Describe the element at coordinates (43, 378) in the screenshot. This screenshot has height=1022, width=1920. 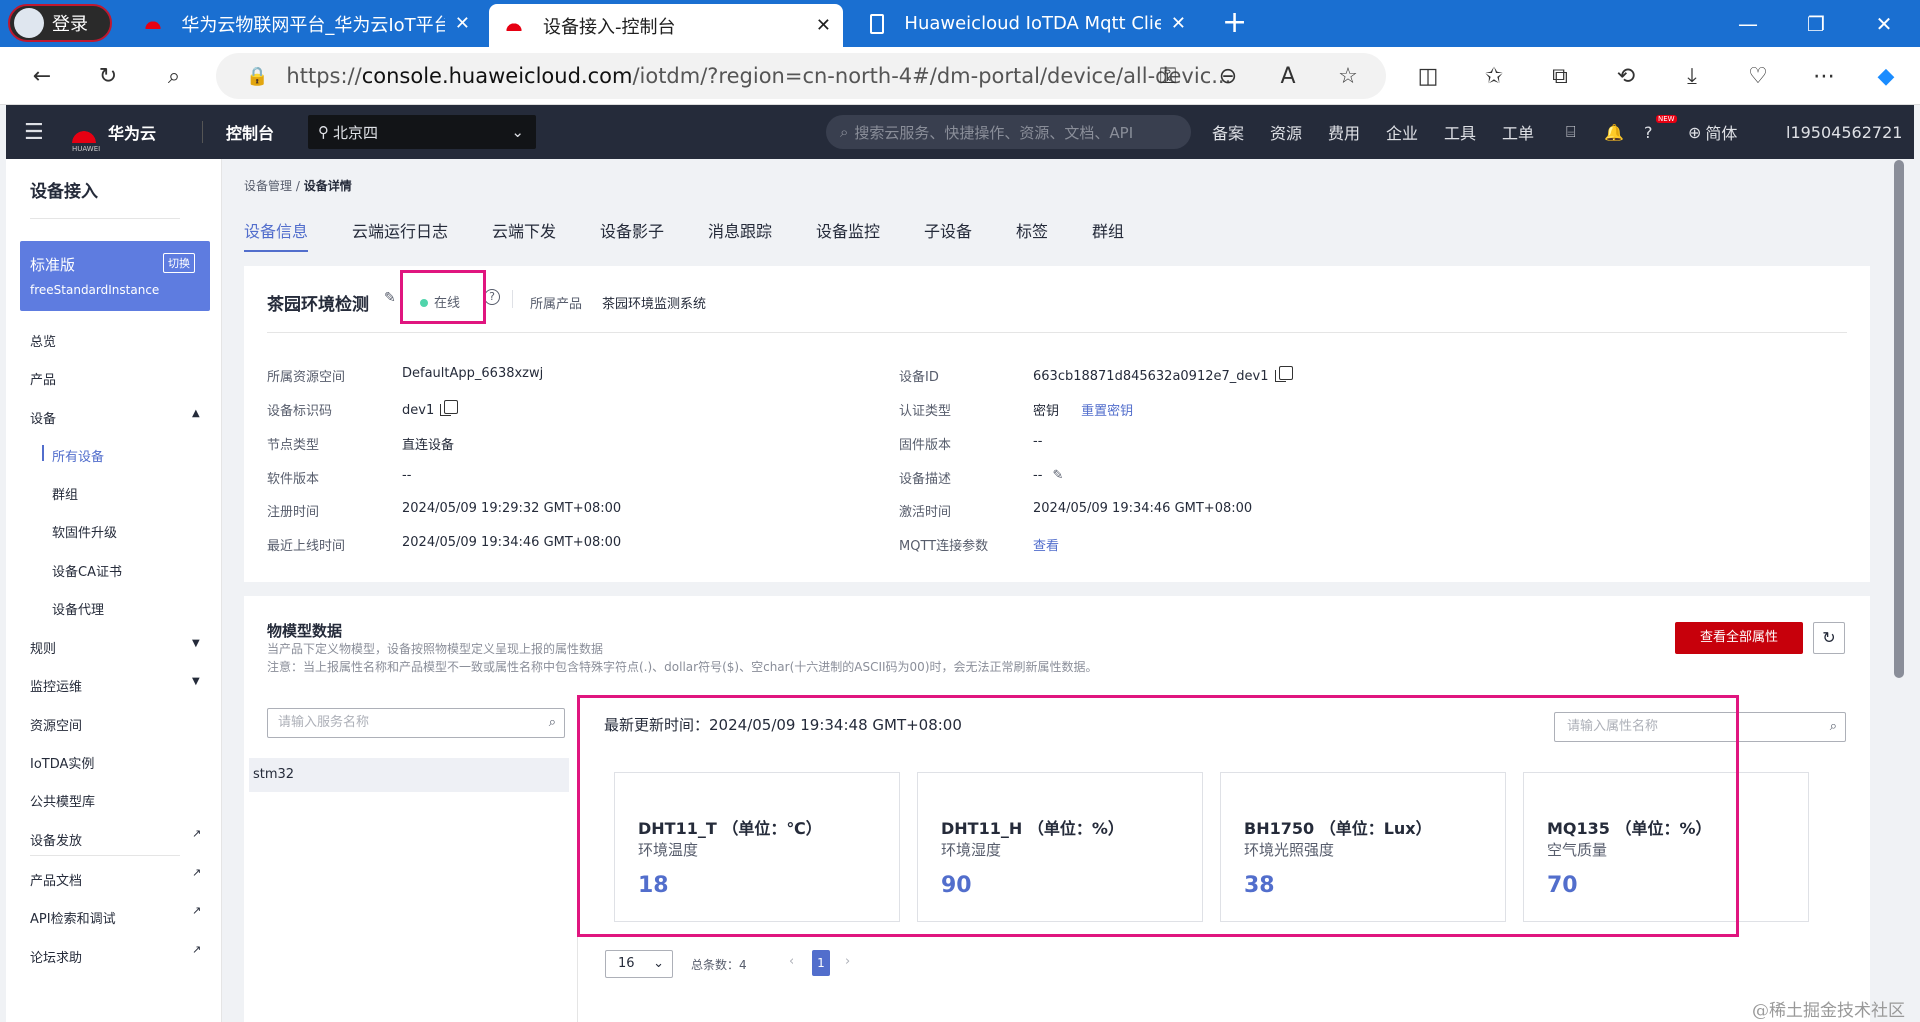
I see `sidebar-item-products: 产品` at that location.